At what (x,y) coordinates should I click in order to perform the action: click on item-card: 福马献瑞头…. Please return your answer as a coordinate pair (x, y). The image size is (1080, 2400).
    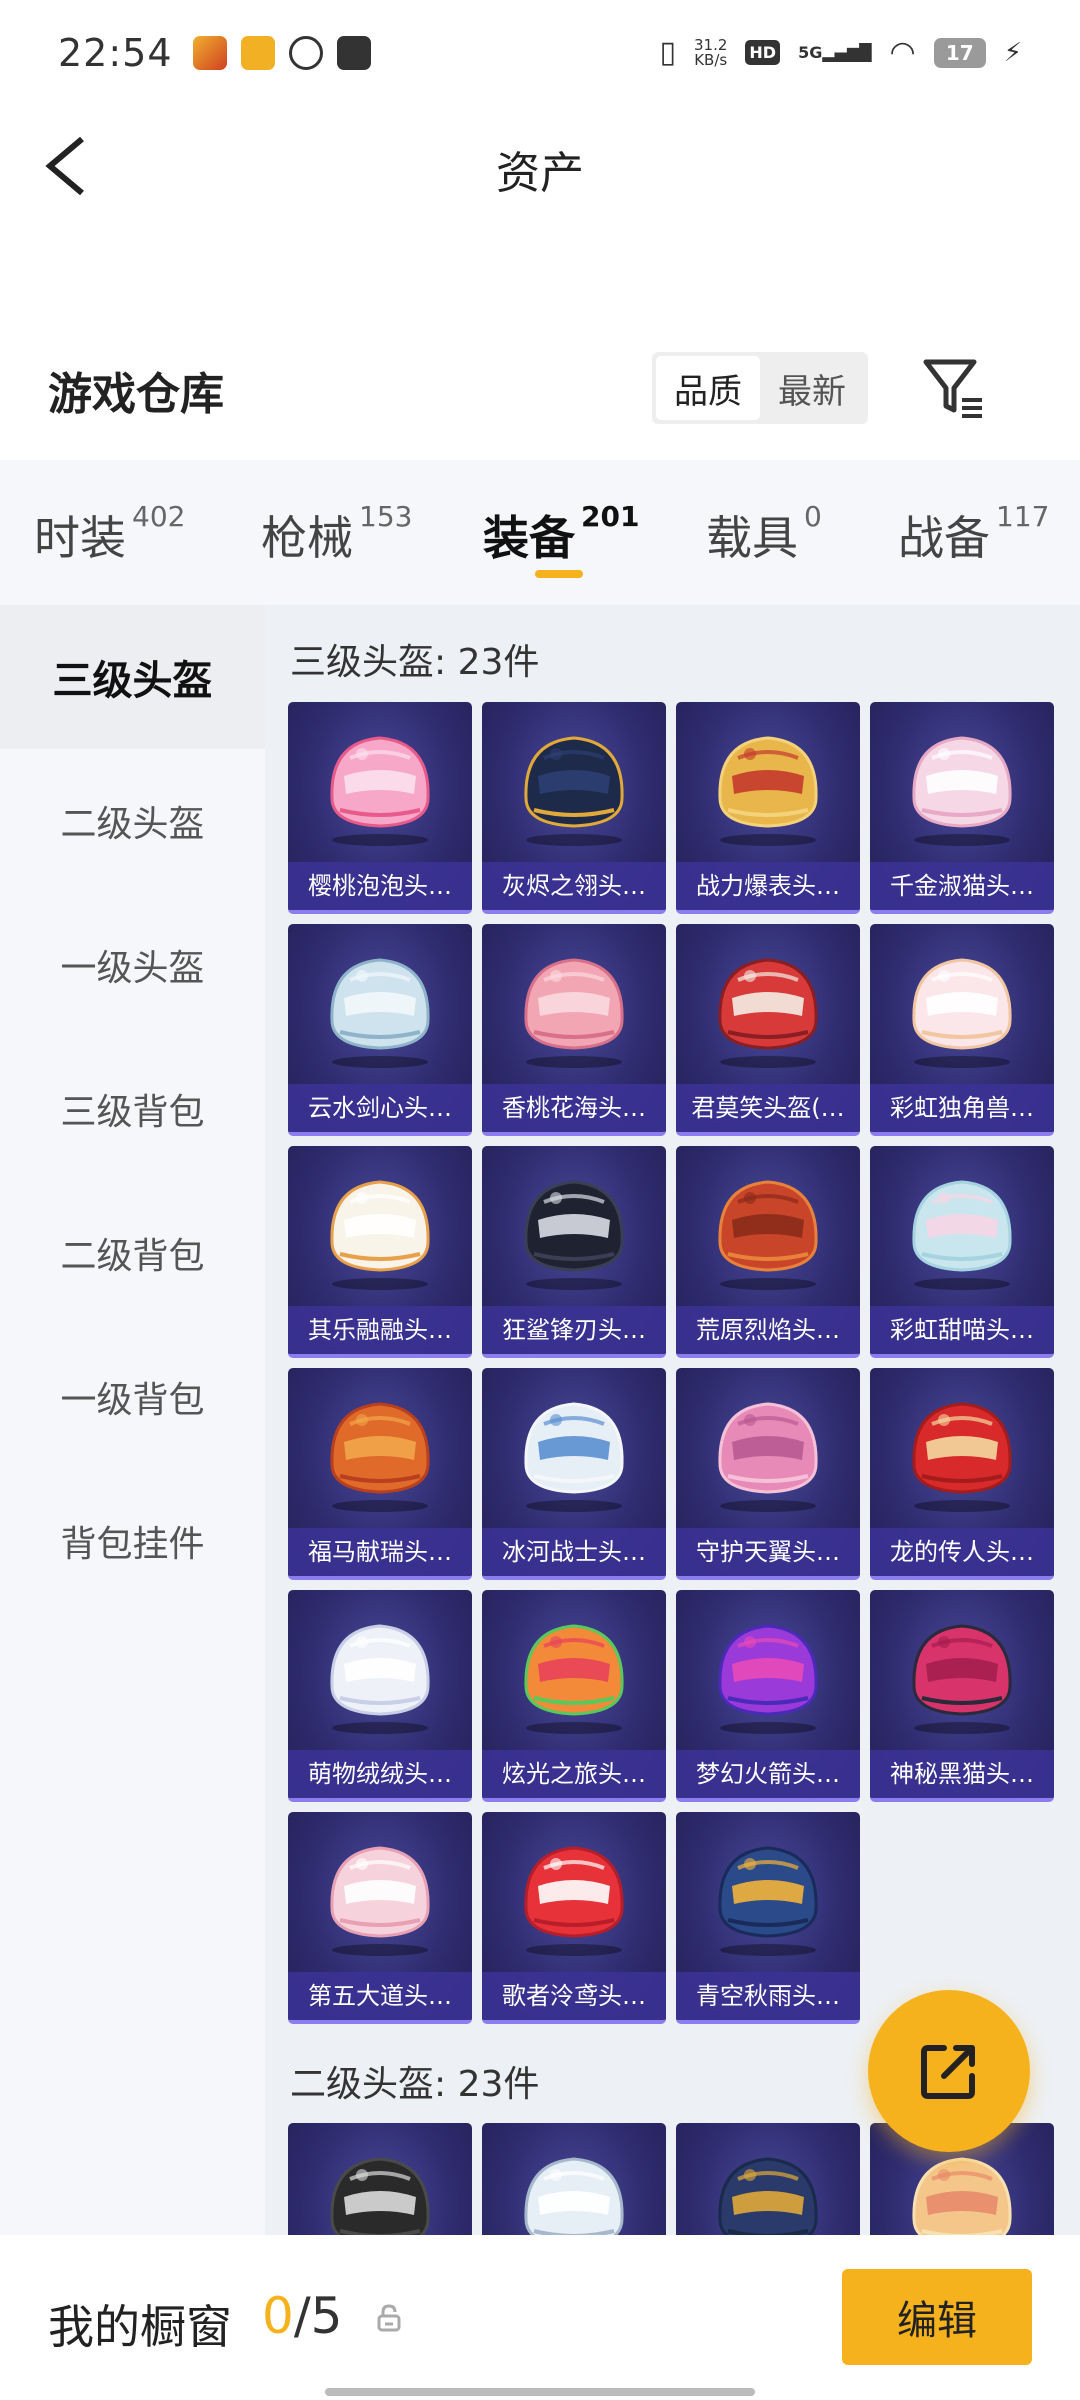
    Looking at the image, I should click on (380, 1474).